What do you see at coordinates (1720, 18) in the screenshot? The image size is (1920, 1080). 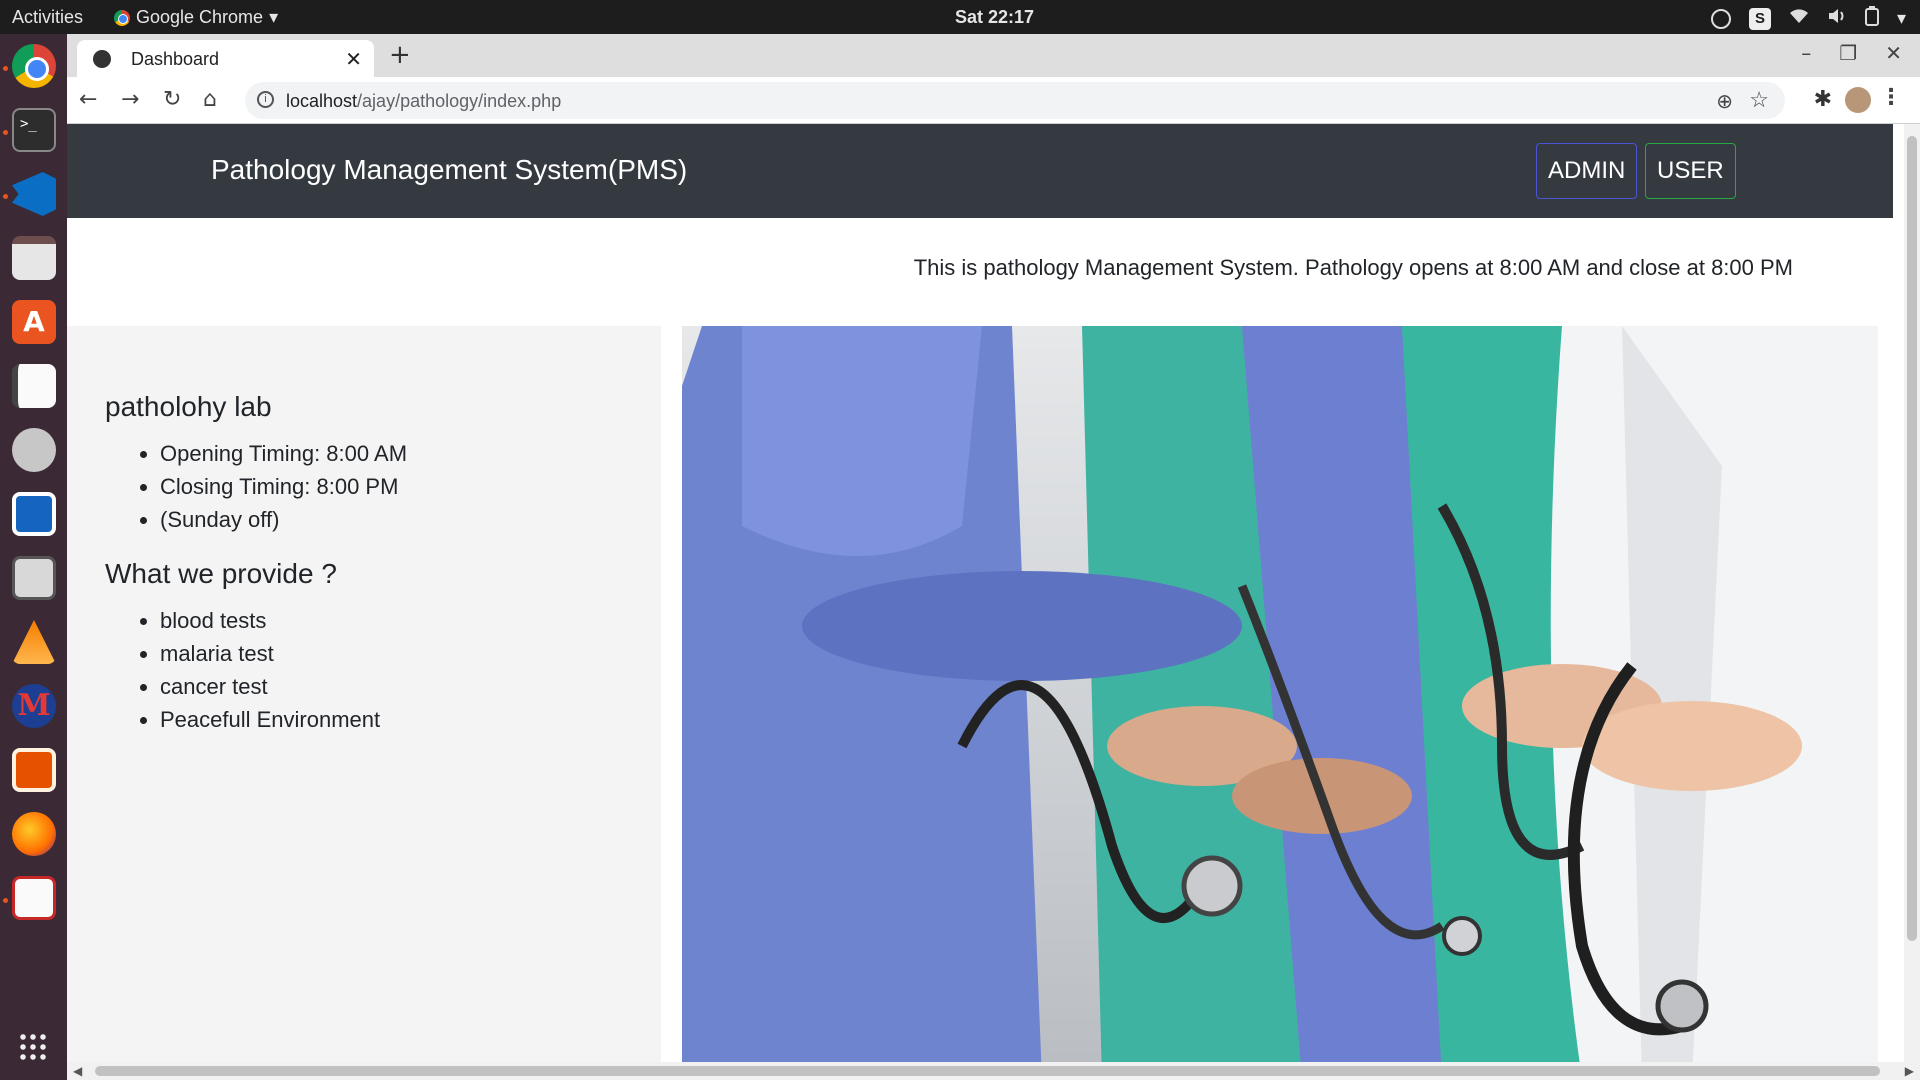 I see `accessibility-icon` at bounding box center [1720, 18].